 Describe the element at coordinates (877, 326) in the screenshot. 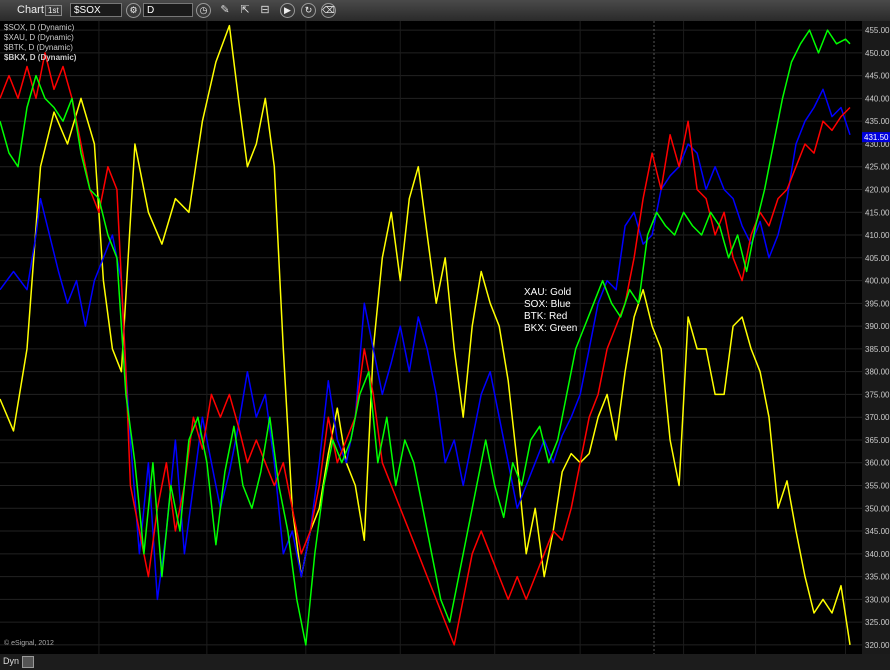

I see `y-tick-label: 390.00` at that location.